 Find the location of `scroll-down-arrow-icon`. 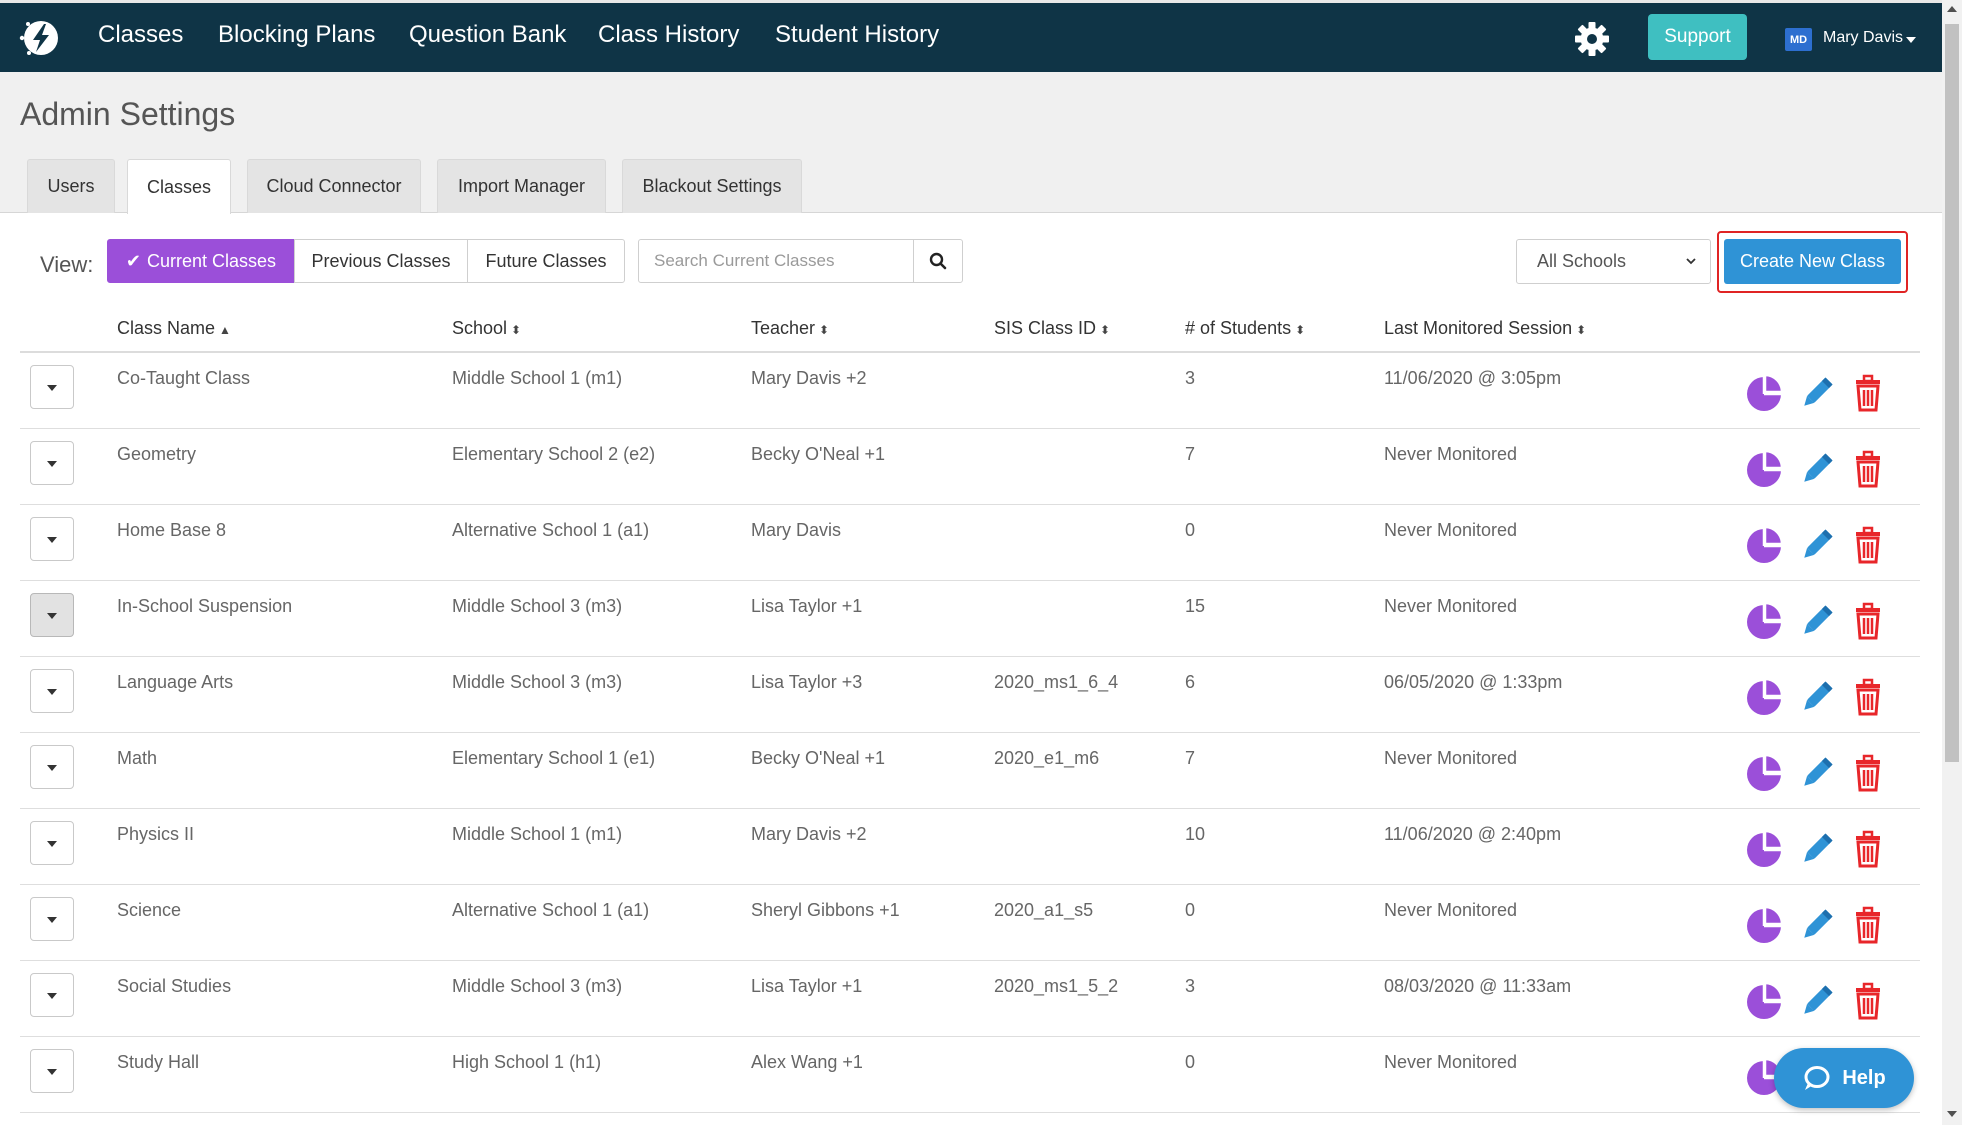

scroll-down-arrow-icon is located at coordinates (1952, 1114).